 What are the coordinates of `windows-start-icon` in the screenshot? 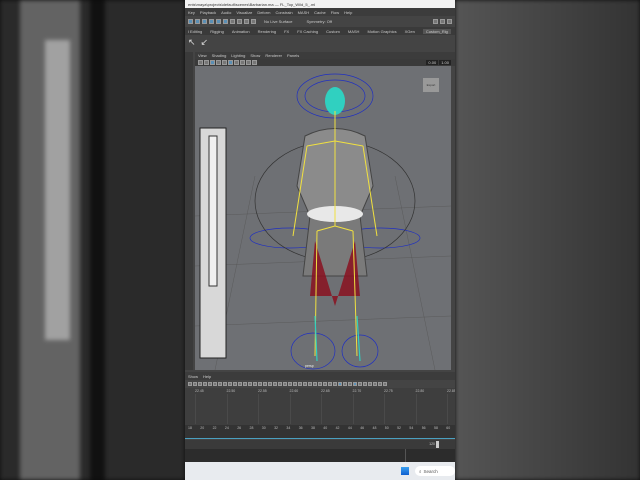 It's located at (405, 471).